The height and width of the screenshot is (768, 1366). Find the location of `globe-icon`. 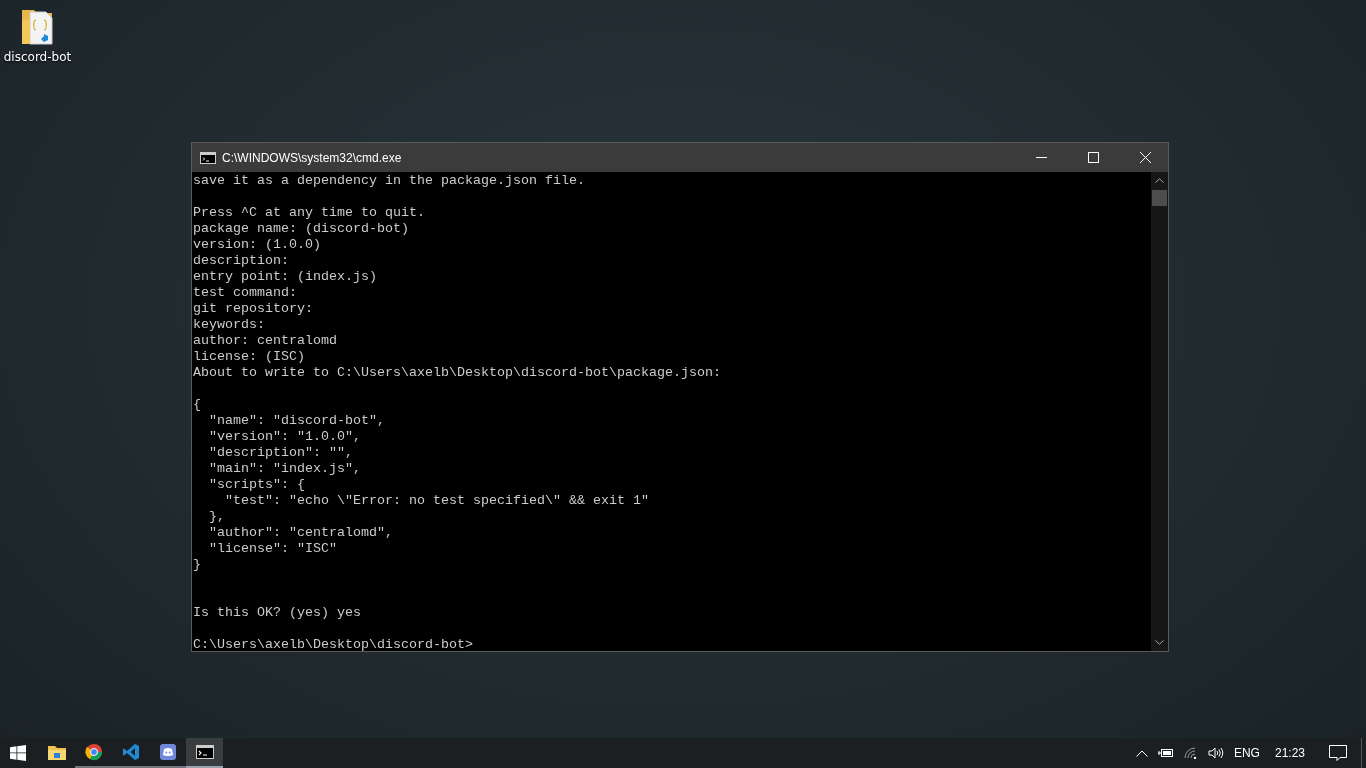

globe-icon is located at coordinates (93, 752).